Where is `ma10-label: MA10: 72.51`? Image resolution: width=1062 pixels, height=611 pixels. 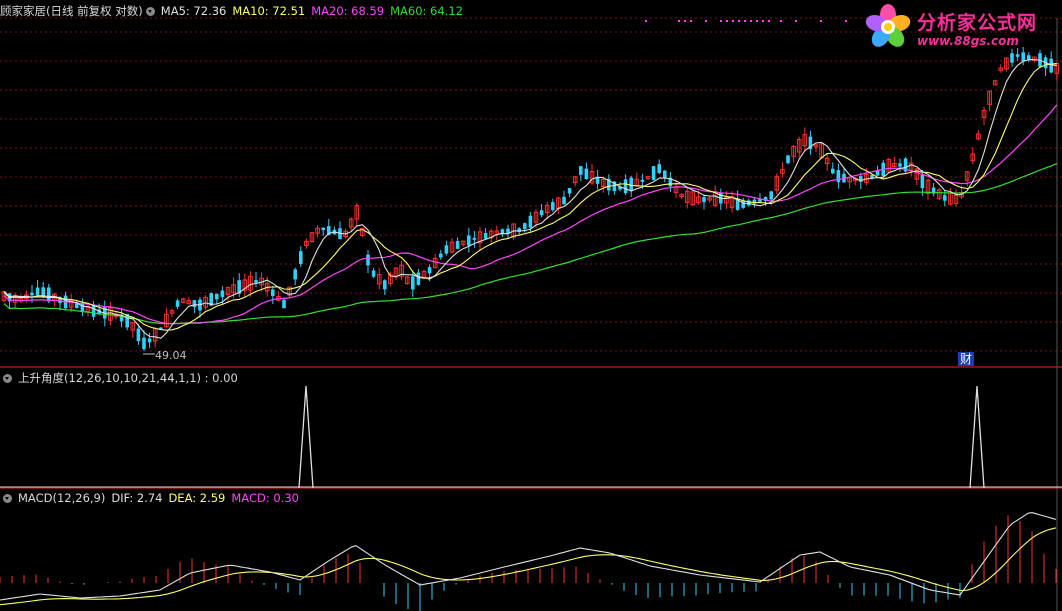
ma10-label: MA10: 72.51 is located at coordinates (269, 11).